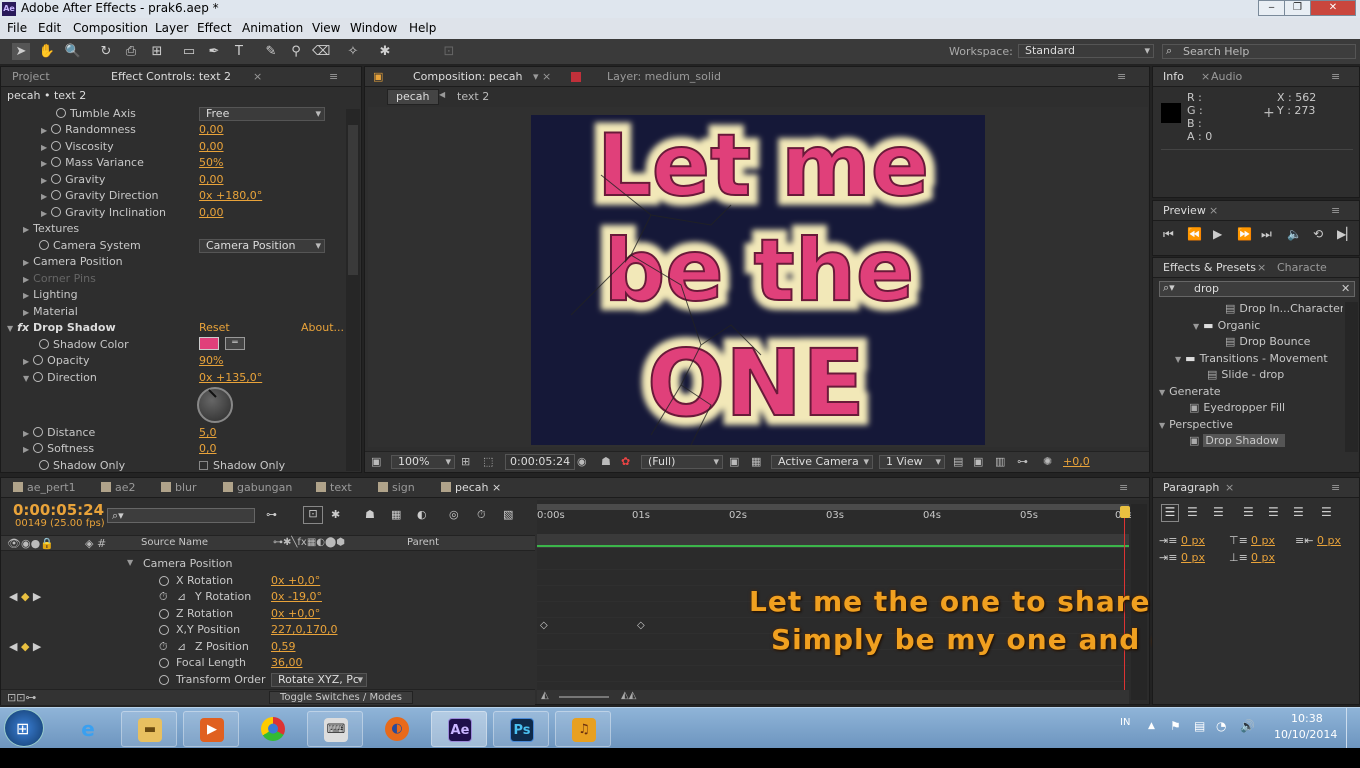  I want to click on tab-pecah: pecah ×, so click(471, 487).